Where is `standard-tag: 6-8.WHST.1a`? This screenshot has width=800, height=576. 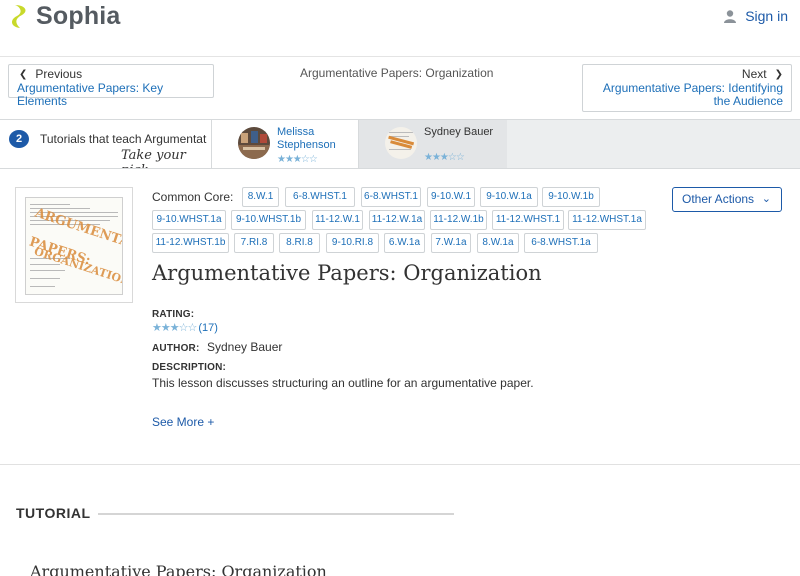
standard-tag: 6-8.WHST.1a is located at coordinates (561, 243).